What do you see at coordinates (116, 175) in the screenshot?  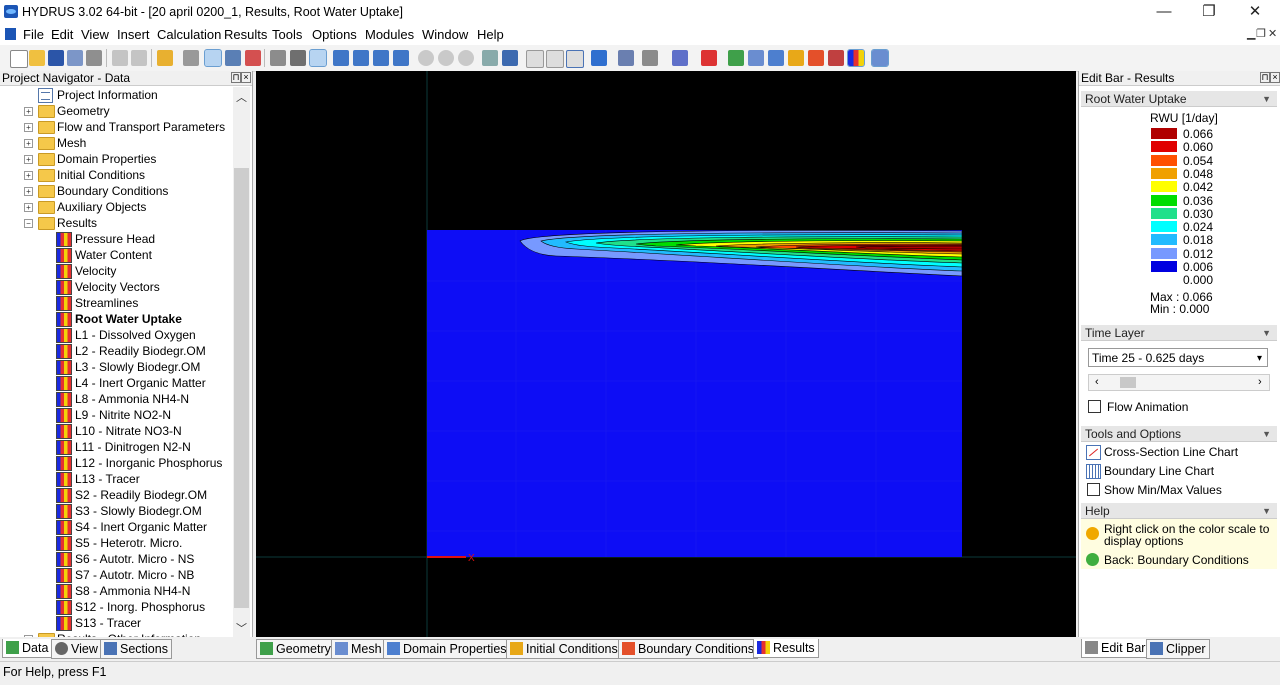 I see `tree-item: + Initial Conditions` at bounding box center [116, 175].